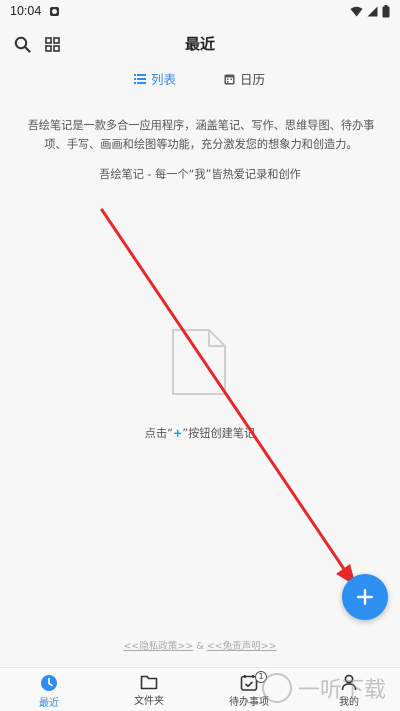  I want to click on folder-icon, so click(149, 682).